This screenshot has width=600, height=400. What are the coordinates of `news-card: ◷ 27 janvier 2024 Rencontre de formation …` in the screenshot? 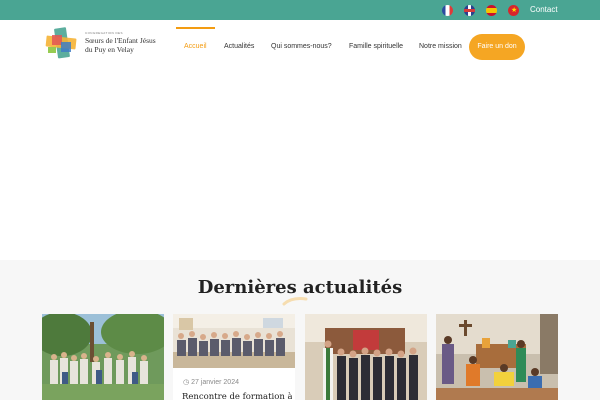 It's located at (234, 357).